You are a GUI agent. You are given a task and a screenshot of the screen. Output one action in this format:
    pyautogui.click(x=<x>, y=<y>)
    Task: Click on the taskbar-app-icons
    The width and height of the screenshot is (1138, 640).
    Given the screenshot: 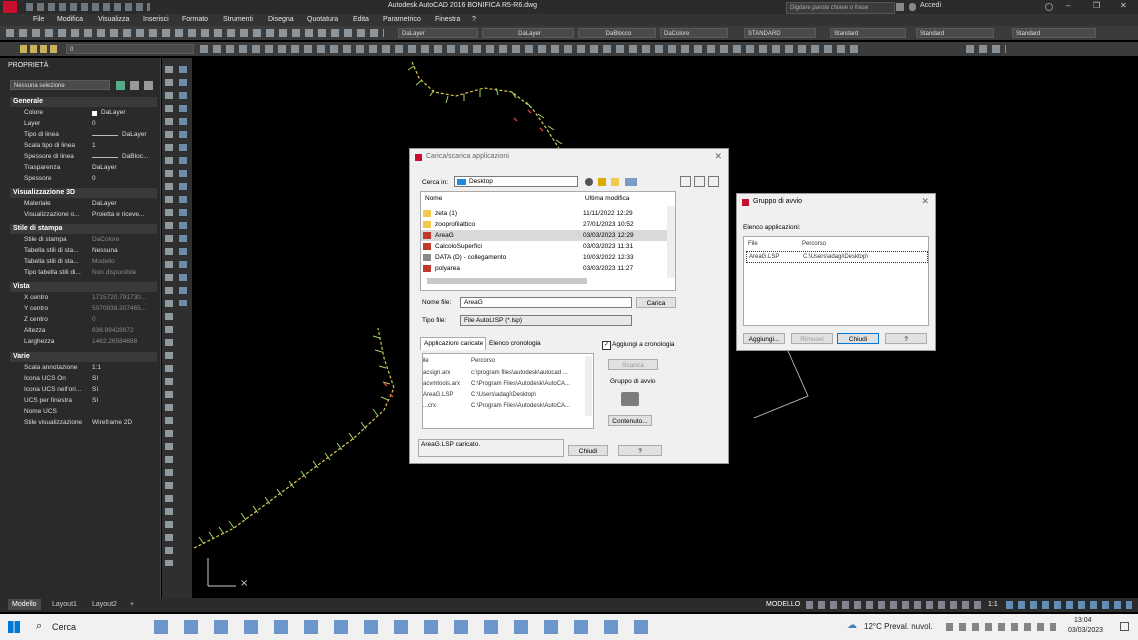 What is the action you would take?
    pyautogui.click(x=407, y=627)
    